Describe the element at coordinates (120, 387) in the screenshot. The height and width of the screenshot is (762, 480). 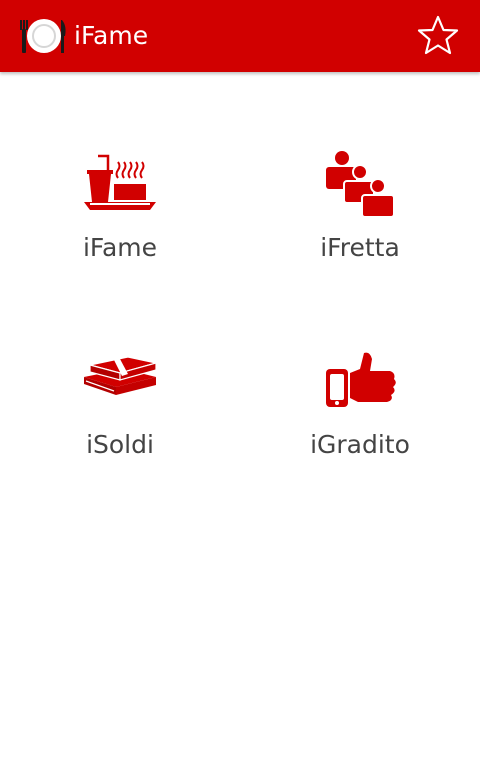
I see `money-stack-icon` at that location.